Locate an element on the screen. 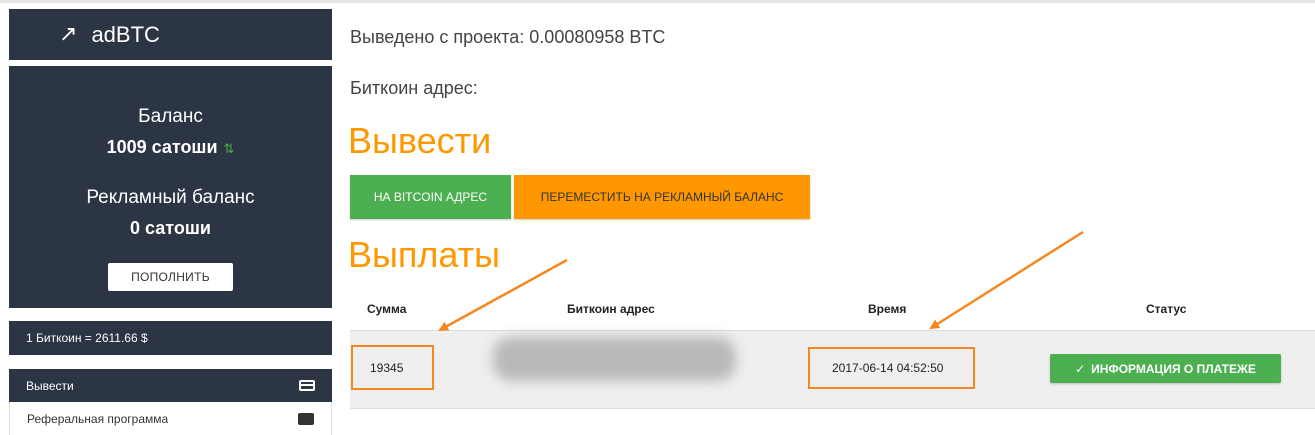 The width and height of the screenshot is (1315, 435). ad-balance-value: 0 сатоши is located at coordinates (170, 228).